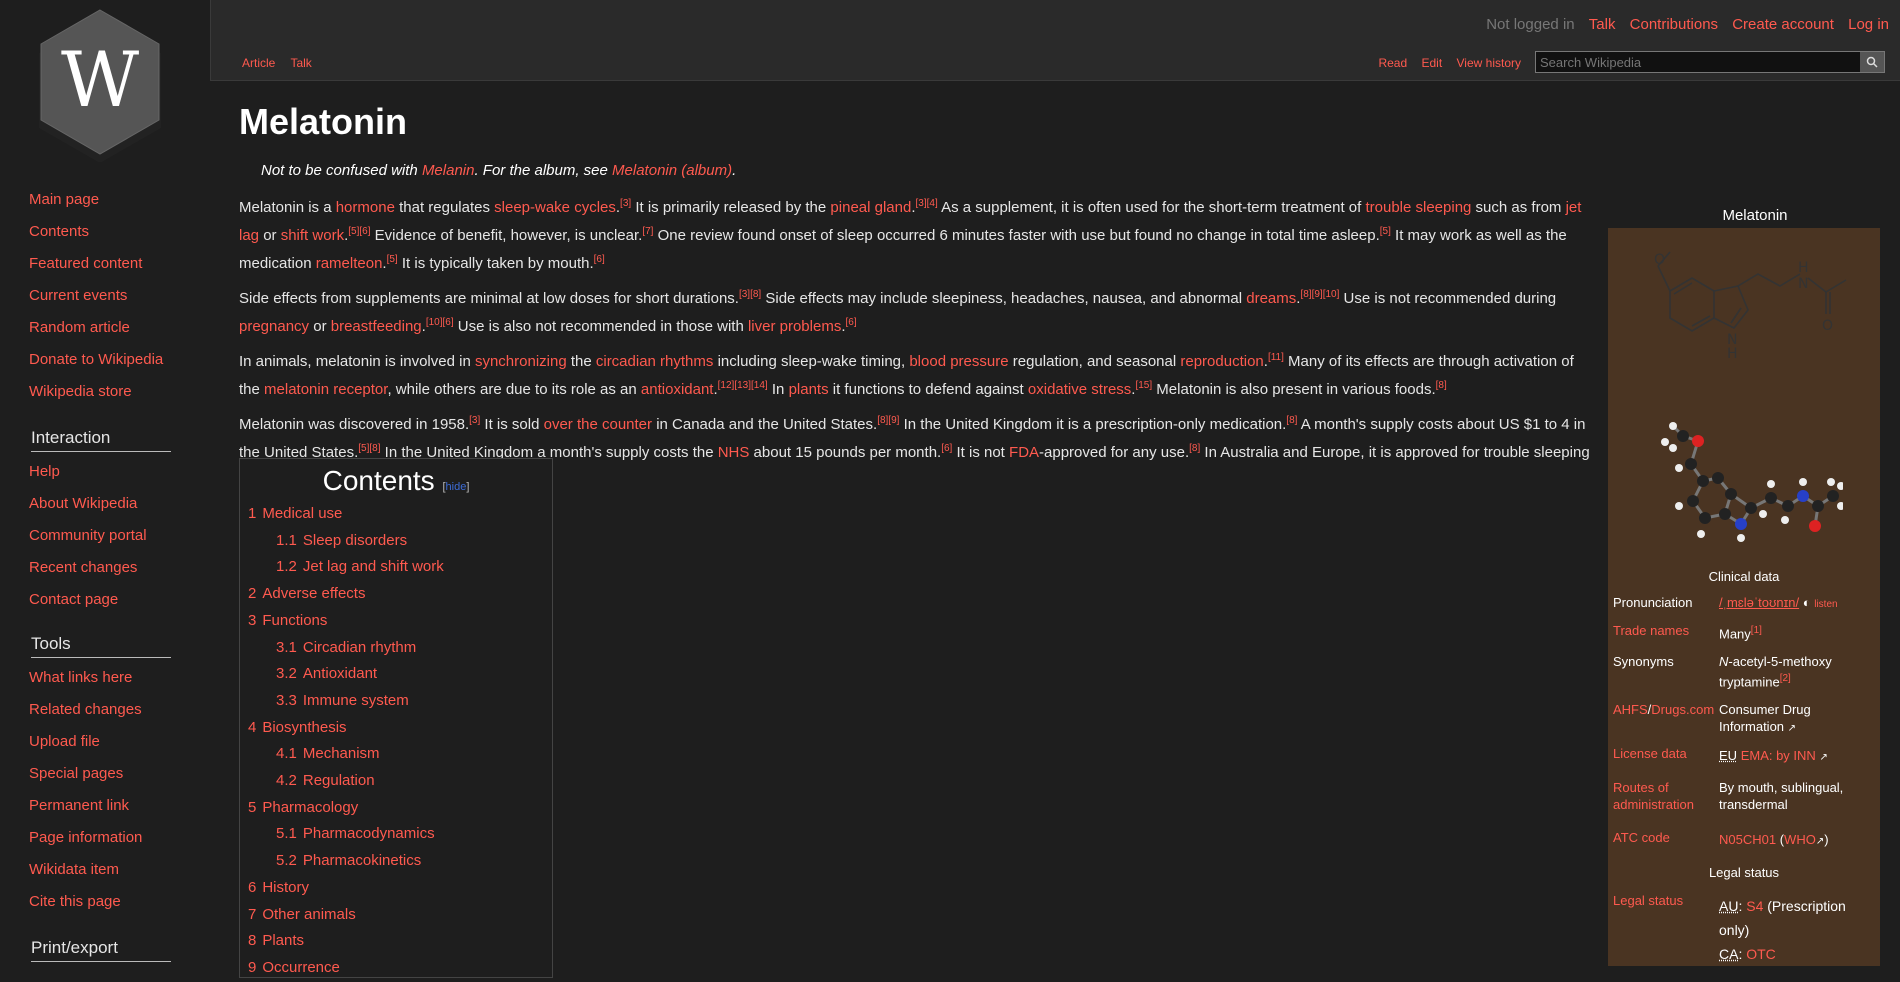 The image size is (1900, 982). I want to click on sidebar-heading-print-export: Print/export, so click(101, 950).